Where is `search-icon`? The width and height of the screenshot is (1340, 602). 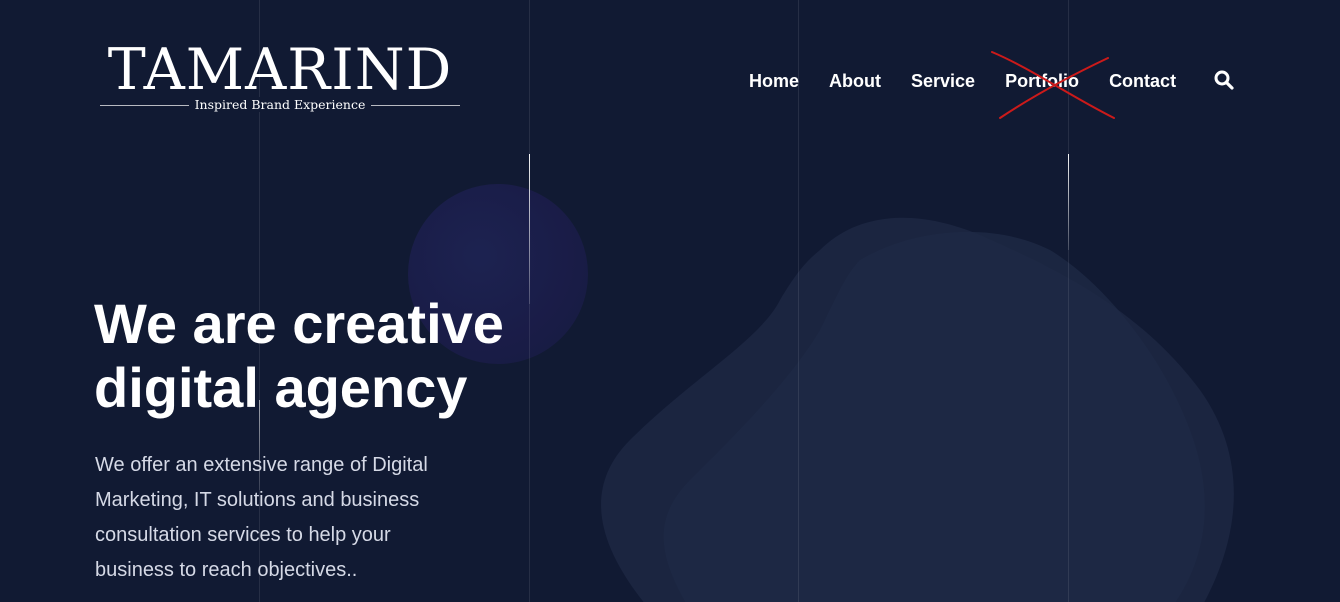
search-icon is located at coordinates (1224, 80).